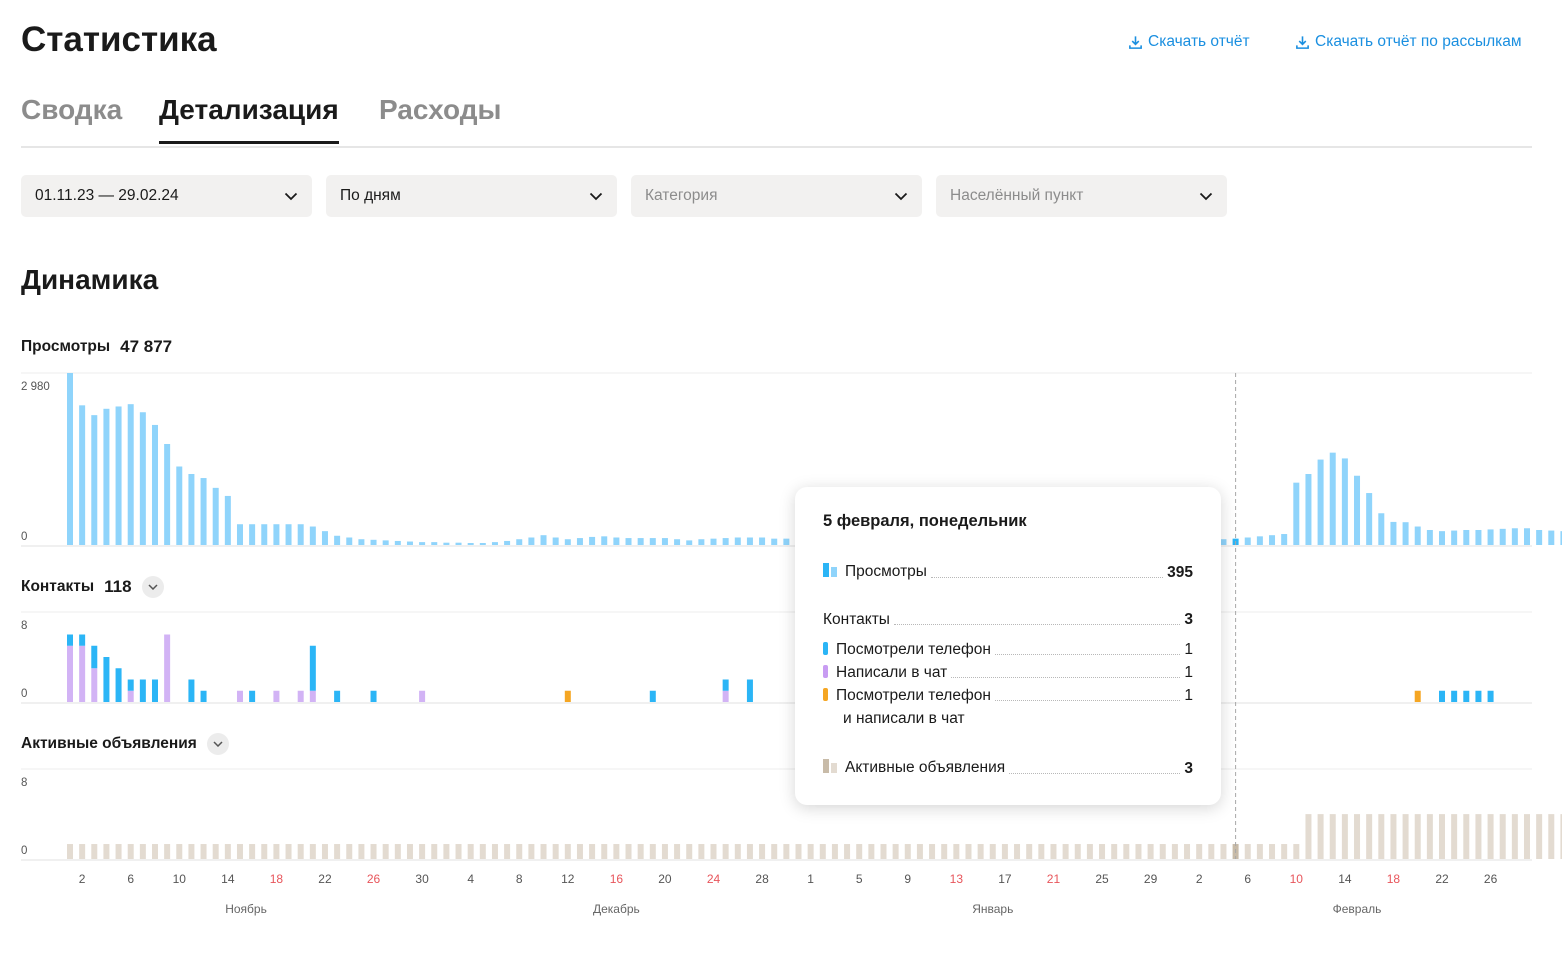 This screenshot has width=1562, height=974. I want to click on x-tick-label: 1, so click(810, 879).